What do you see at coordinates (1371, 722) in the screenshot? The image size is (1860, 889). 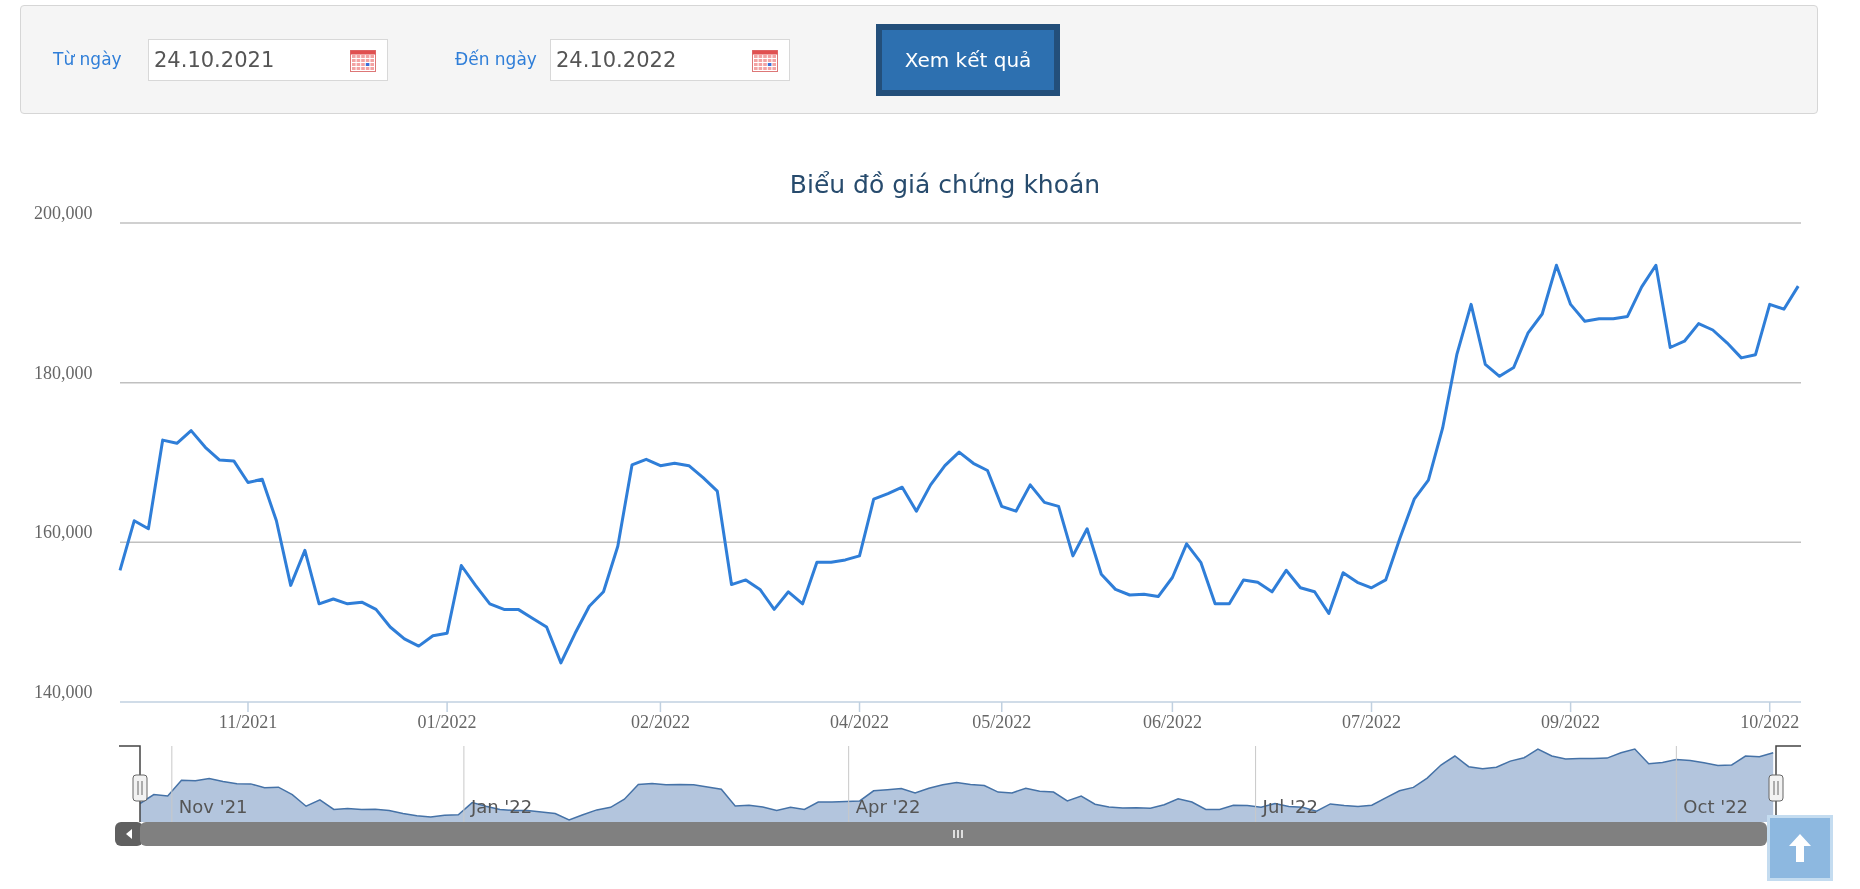 I see `x-axis-label: 07/2022` at bounding box center [1371, 722].